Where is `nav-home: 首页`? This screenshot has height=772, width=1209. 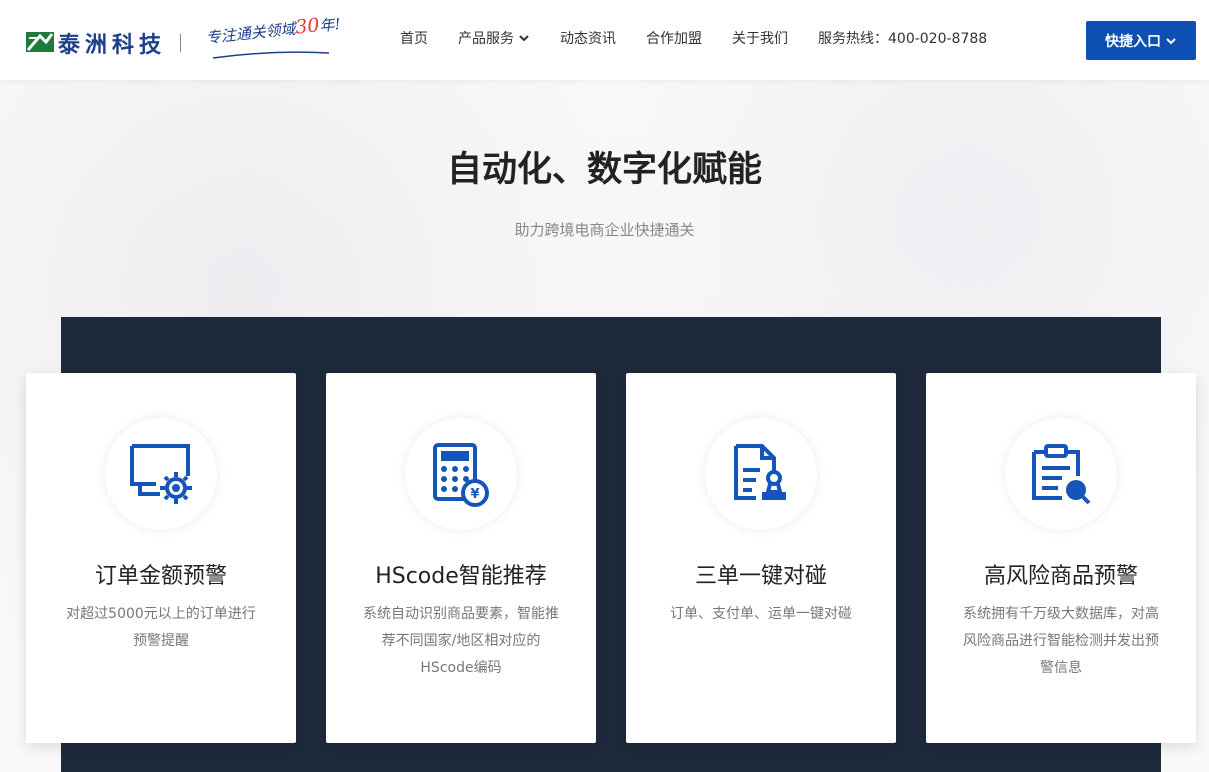
nav-home: 首页 is located at coordinates (414, 38).